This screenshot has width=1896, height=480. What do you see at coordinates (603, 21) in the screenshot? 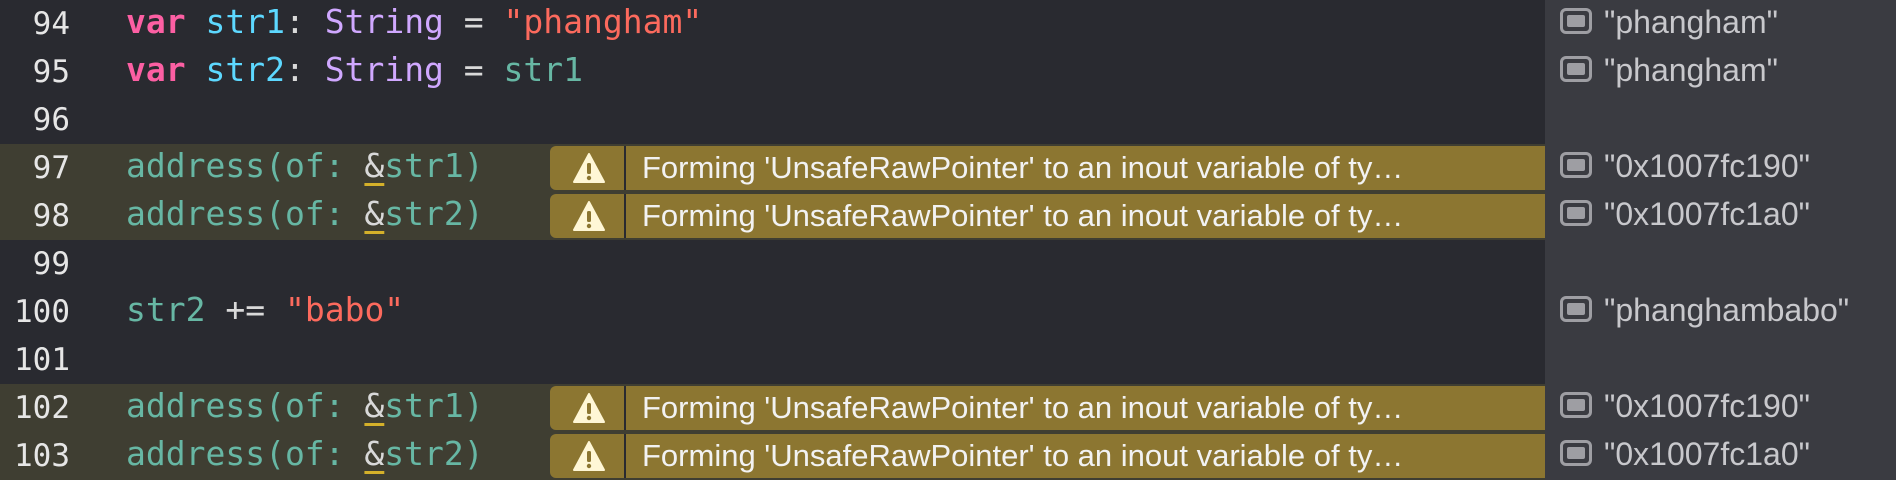
I see `string-literal: "phangham"` at bounding box center [603, 21].